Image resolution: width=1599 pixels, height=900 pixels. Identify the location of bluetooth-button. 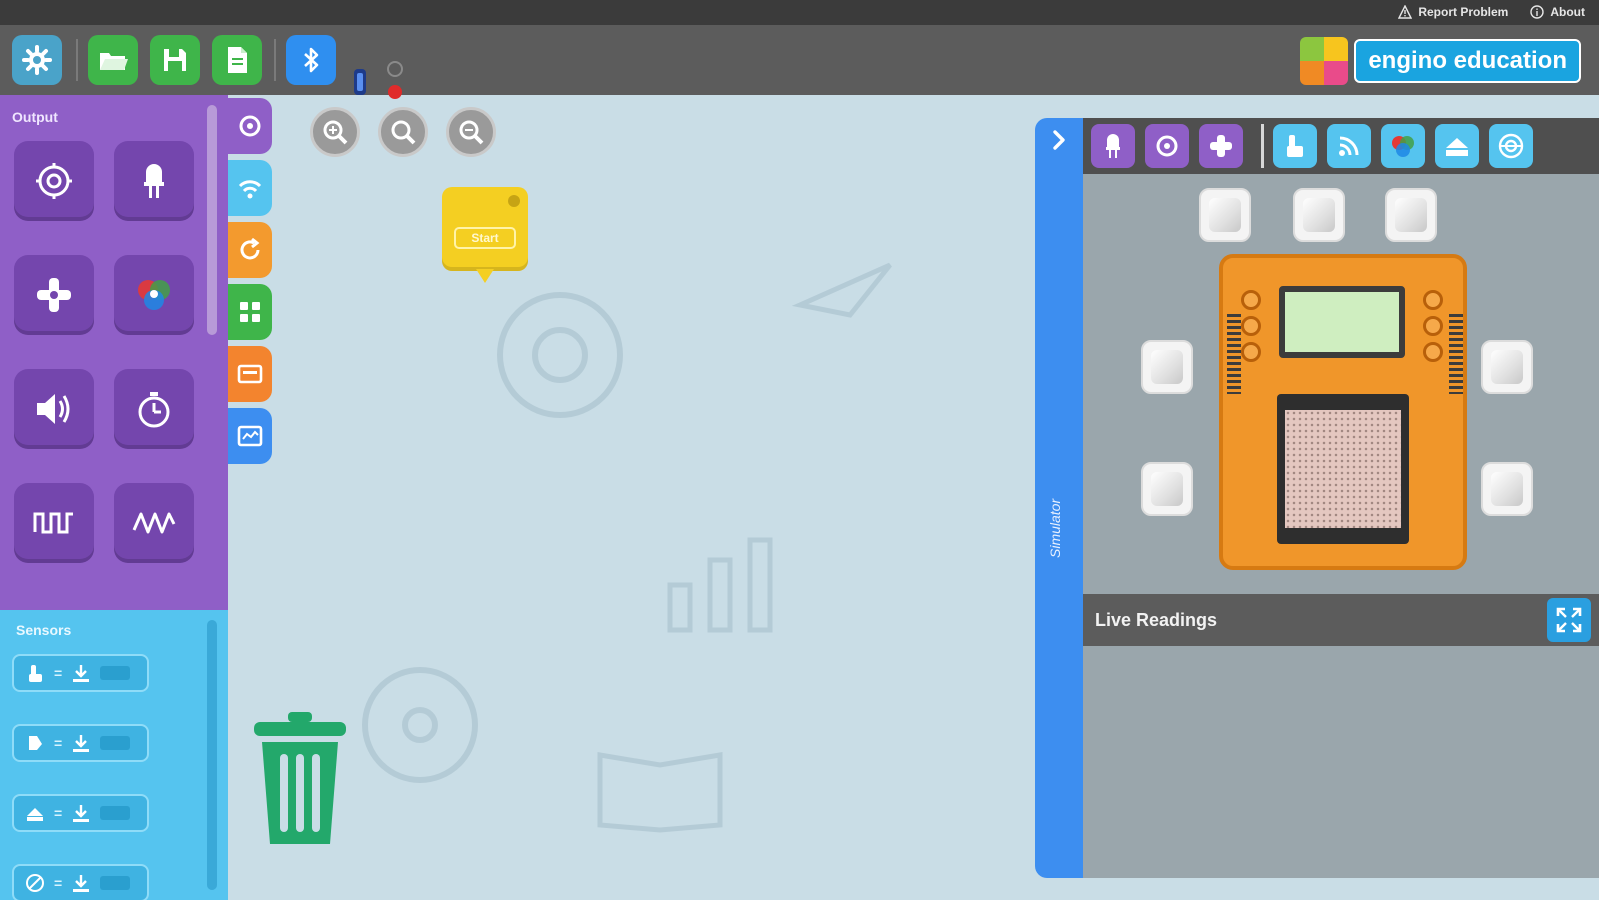
(311, 60).